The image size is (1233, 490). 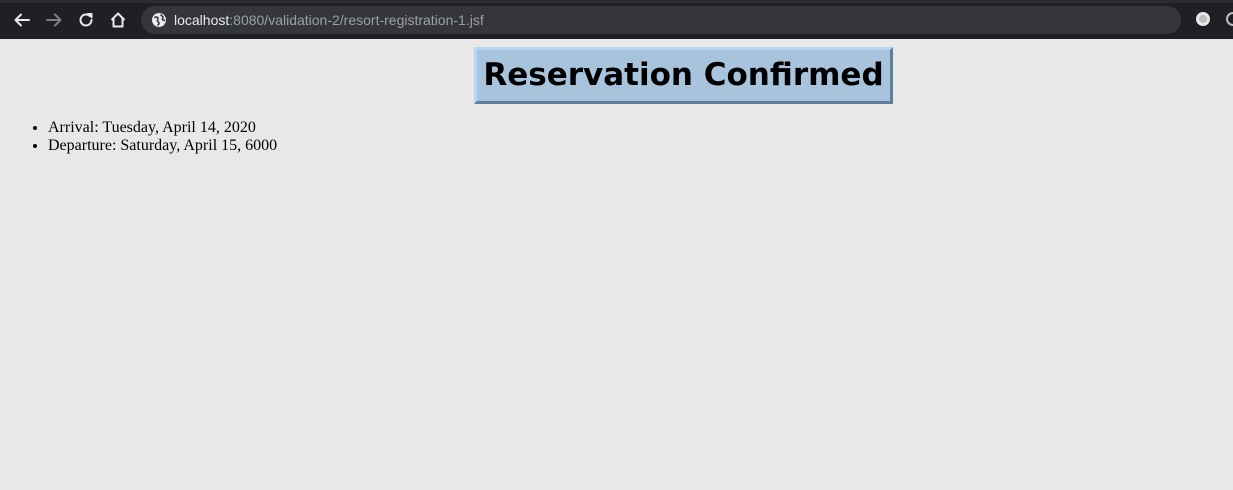 I want to click on arrival-item: Arrival: Tuesday, April 14, 2020, so click(x=162, y=128).